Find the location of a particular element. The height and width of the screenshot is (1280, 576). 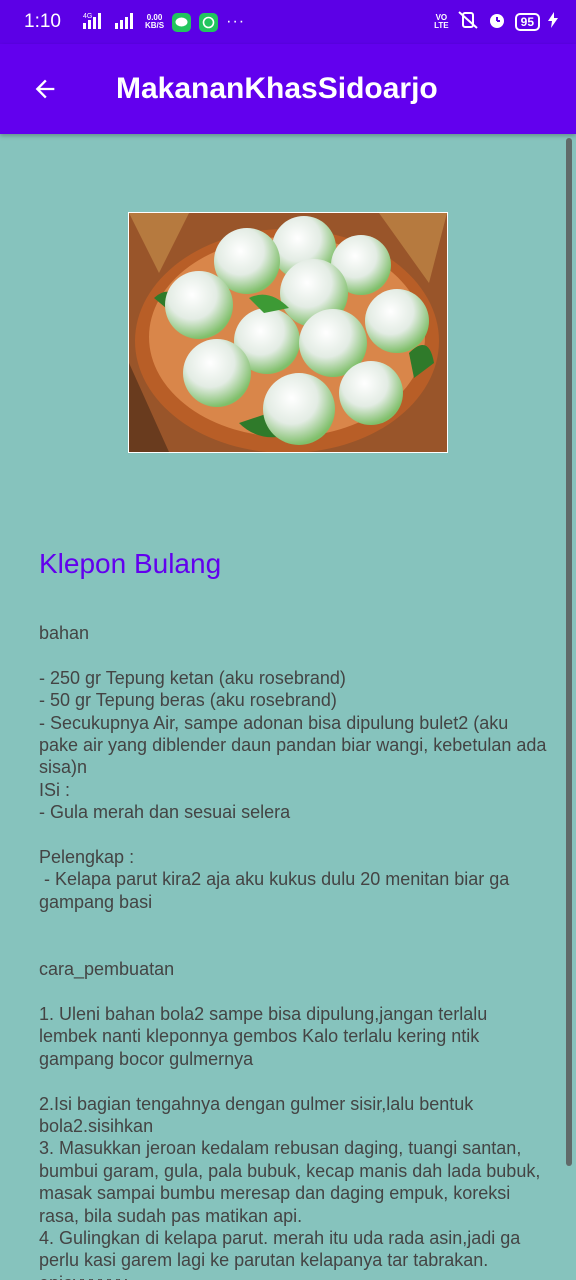

signal-icon is located at coordinates (125, 22).